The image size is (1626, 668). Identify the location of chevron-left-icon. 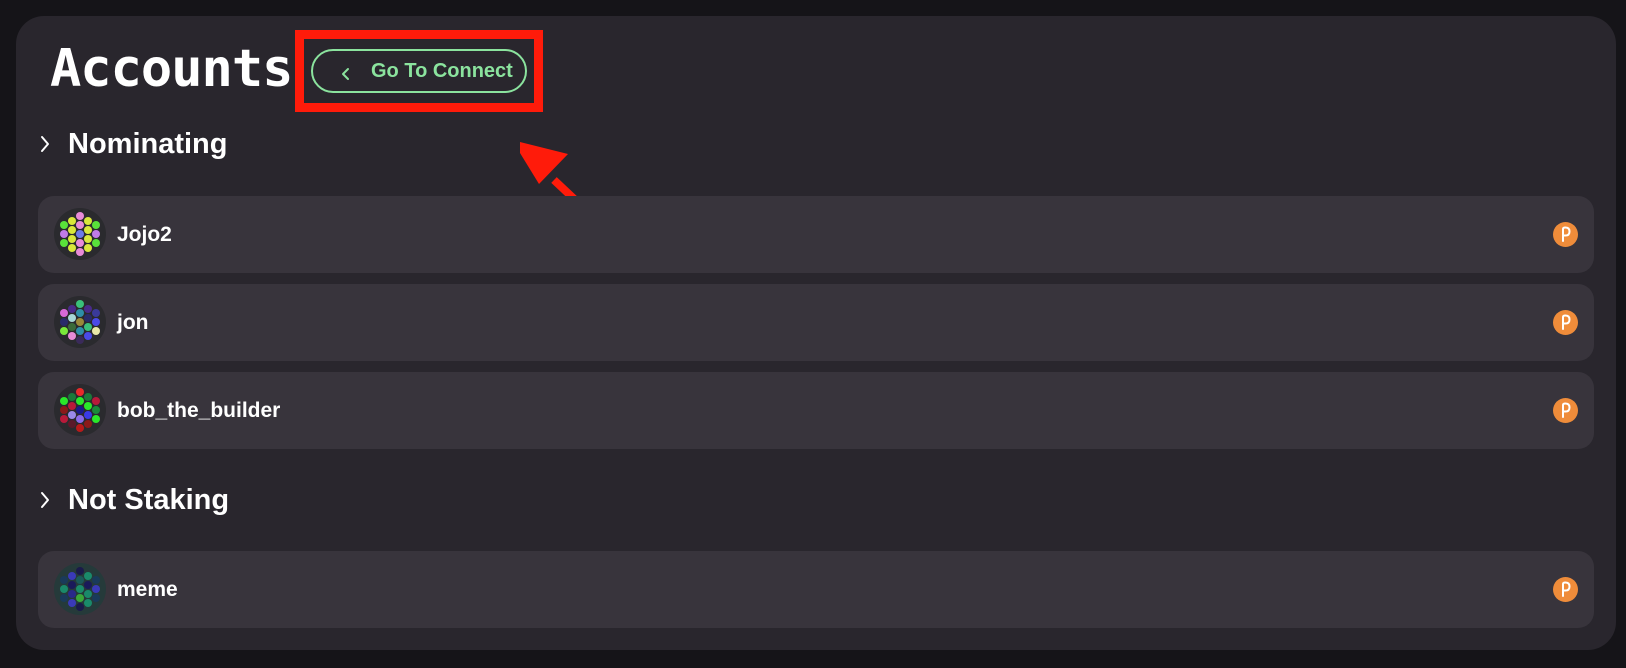
(346, 72).